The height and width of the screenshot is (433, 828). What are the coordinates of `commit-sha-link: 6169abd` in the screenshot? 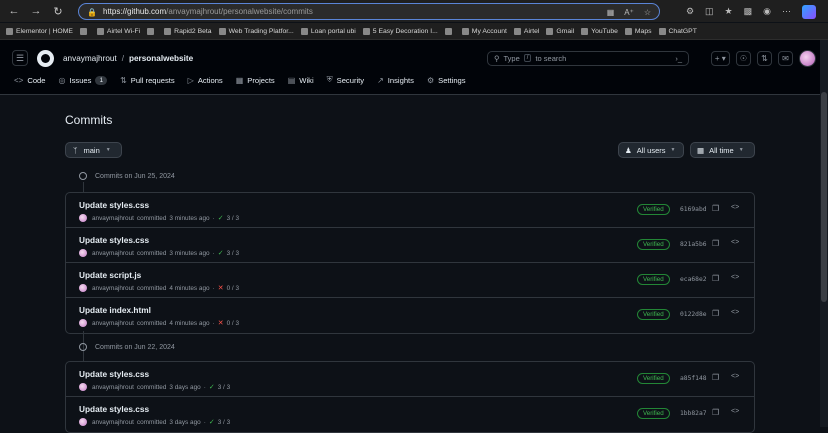 It's located at (693, 209).